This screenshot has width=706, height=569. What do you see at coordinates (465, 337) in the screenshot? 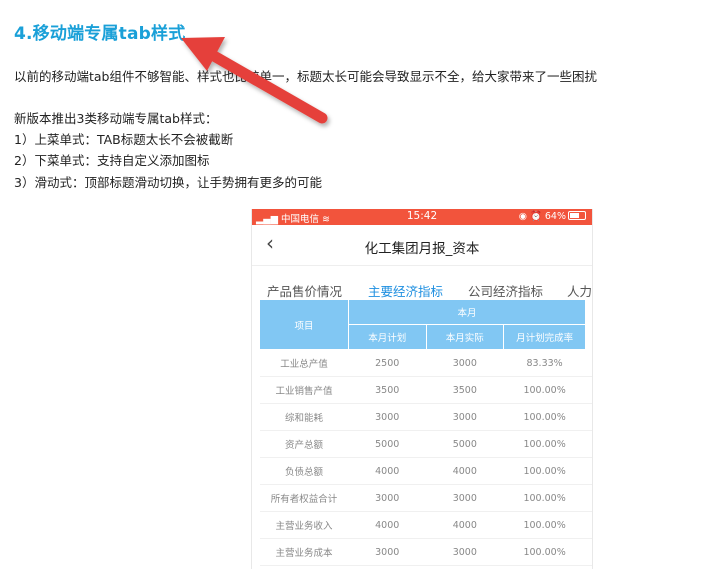
I see `header-actual: 本月实际` at bounding box center [465, 337].